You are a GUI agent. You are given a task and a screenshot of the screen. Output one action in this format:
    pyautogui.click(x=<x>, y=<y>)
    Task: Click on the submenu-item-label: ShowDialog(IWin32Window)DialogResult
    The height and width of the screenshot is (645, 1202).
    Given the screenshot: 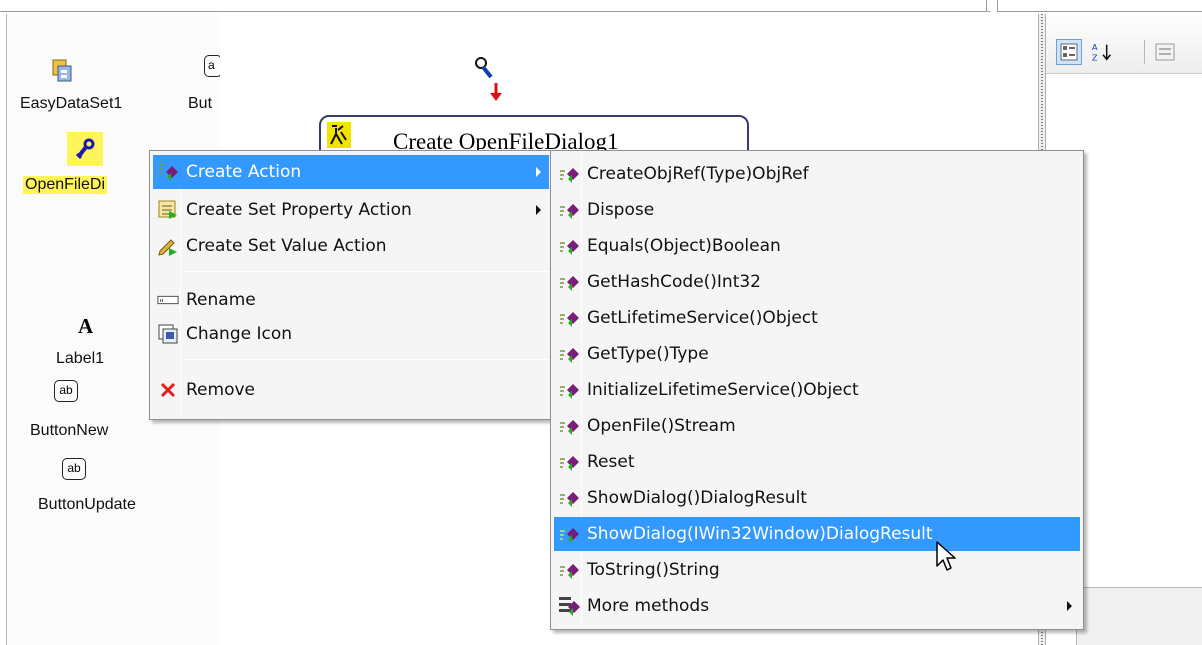 What is the action you would take?
    pyautogui.click(x=760, y=534)
    